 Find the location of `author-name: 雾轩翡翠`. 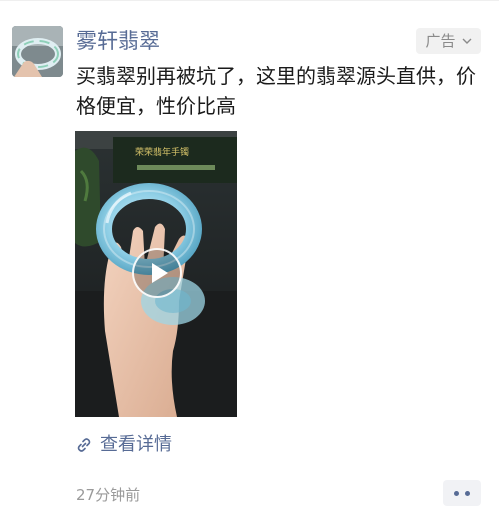

author-name: 雾轩翡翠 is located at coordinates (118, 41).